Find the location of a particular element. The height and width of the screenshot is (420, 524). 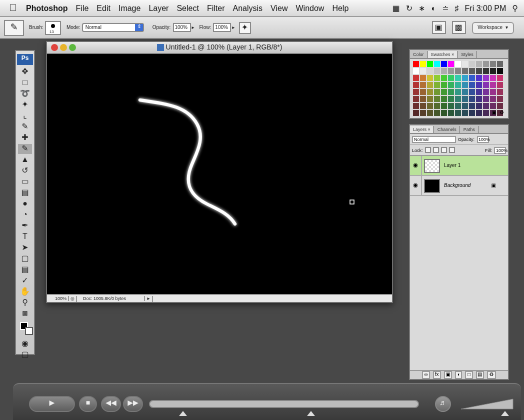

bridge-button: ▩ is located at coordinates (458, 27).